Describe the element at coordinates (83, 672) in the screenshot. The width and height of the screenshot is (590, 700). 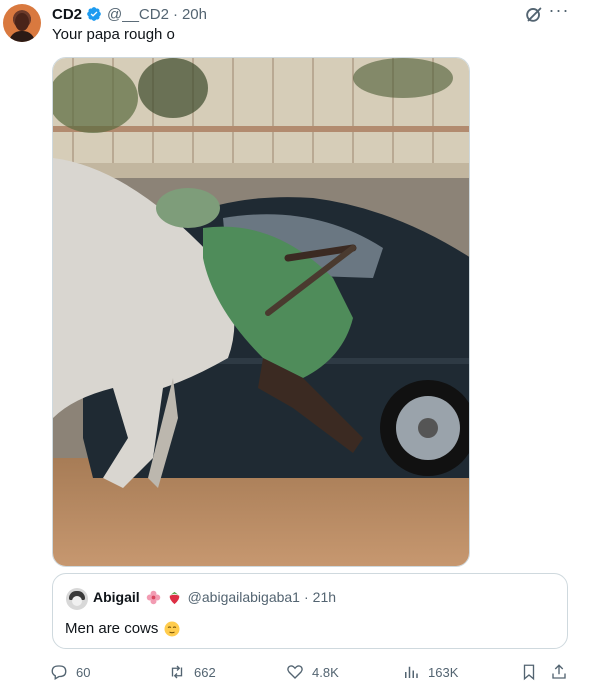
I see `reply-count: 60` at that location.